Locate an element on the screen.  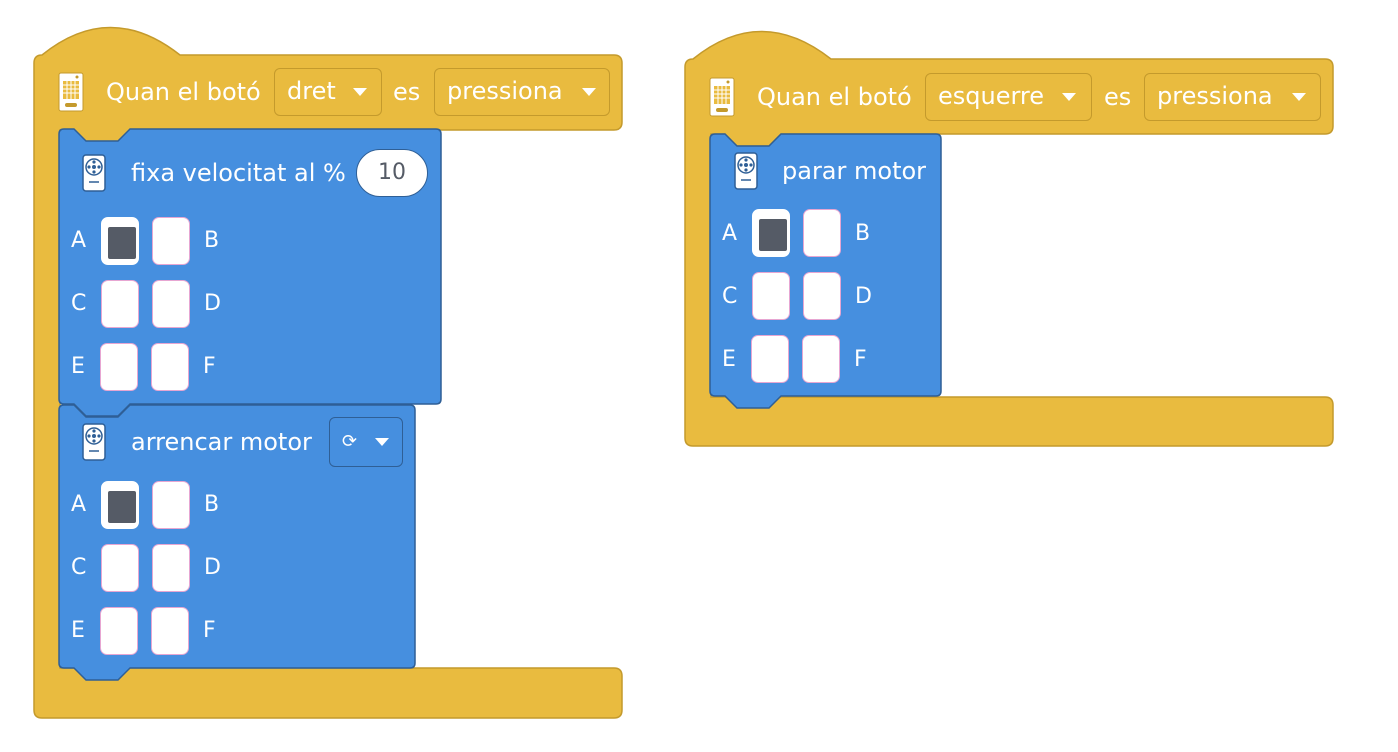
action-dropdown: pressiona is located at coordinates (1232, 97).